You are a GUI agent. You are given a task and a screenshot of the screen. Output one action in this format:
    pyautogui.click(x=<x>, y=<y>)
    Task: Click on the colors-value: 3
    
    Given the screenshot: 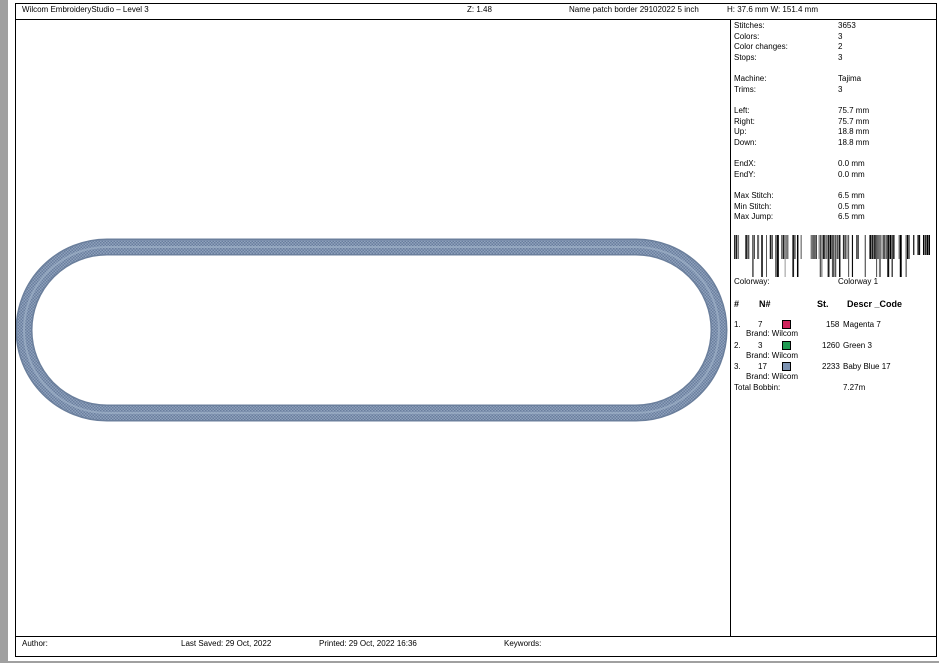 What is the action you would take?
    pyautogui.click(x=840, y=36)
    